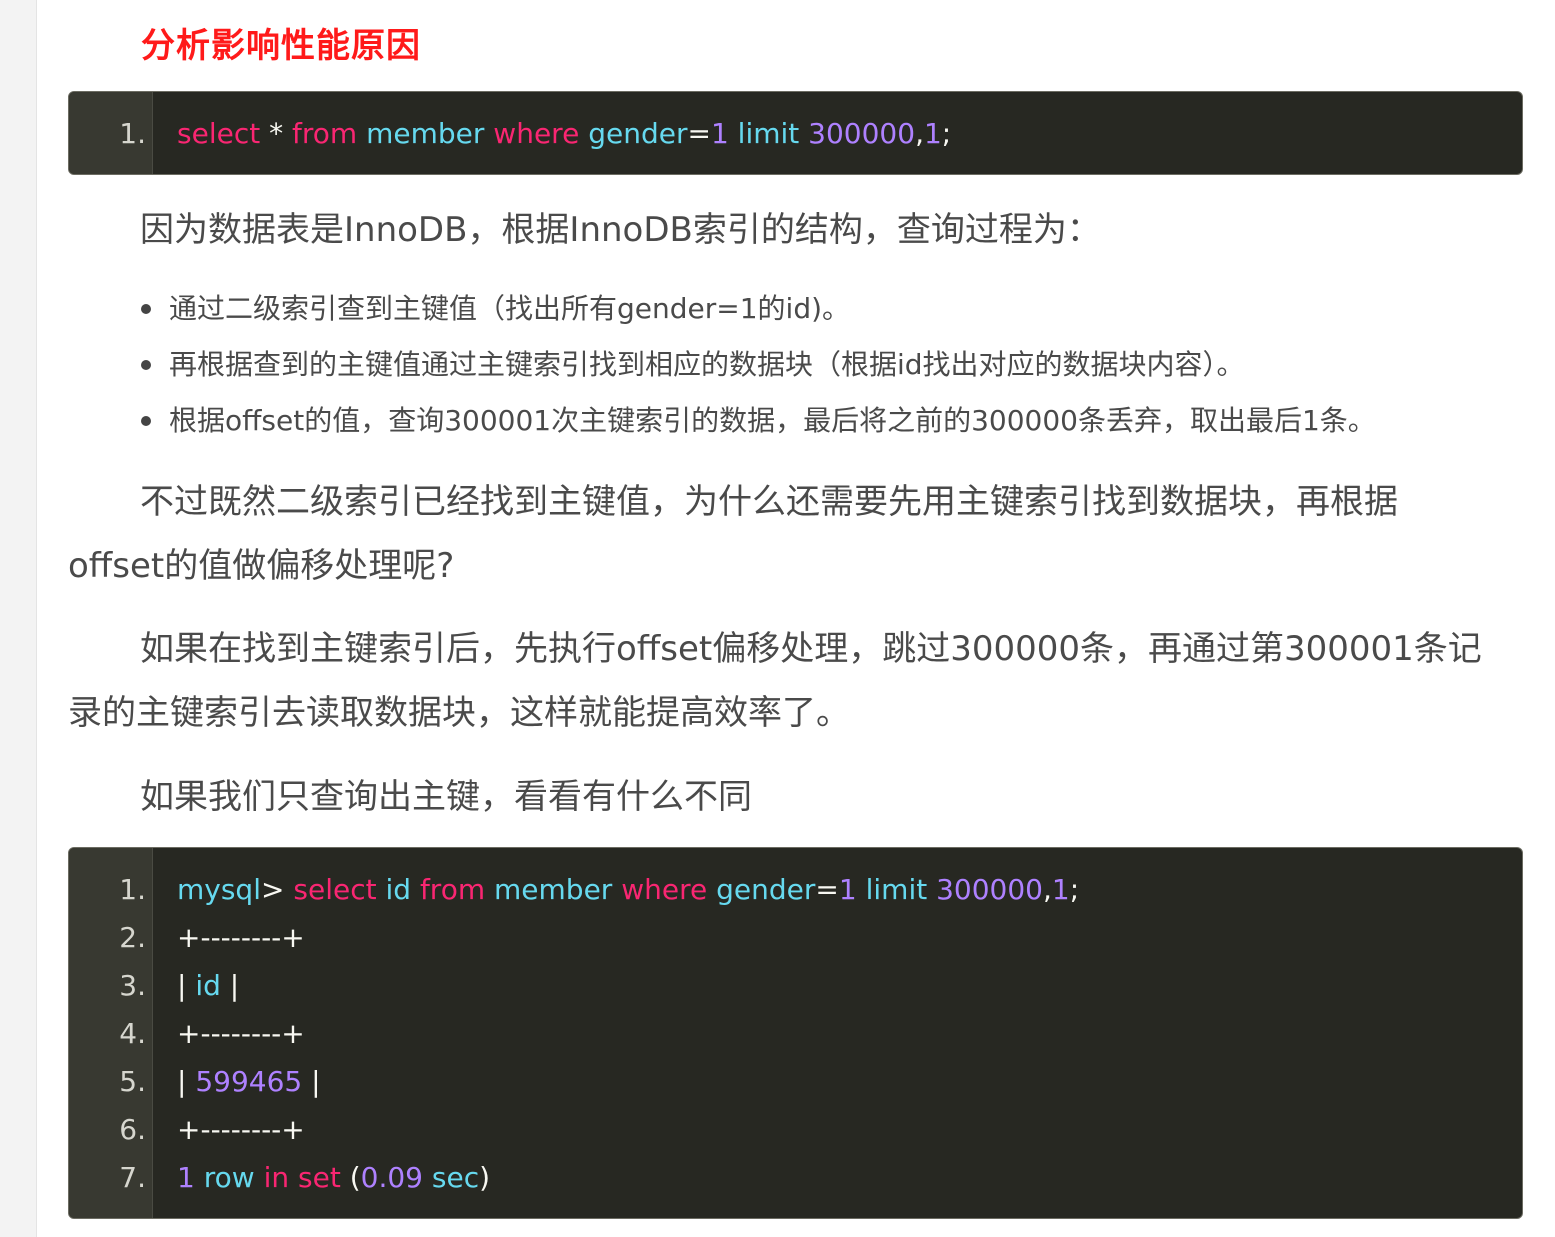 This screenshot has width=1555, height=1237. I want to click on line-number: 4., so click(132, 1033).